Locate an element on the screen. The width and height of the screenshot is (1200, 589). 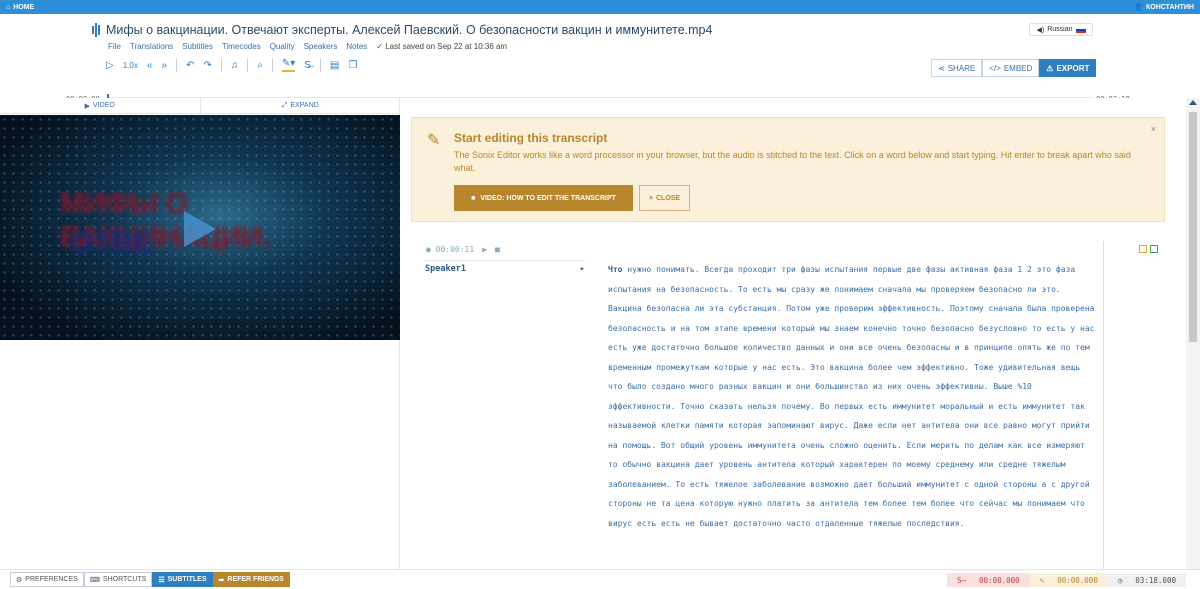
expand-icon: ⤢ is located at coordinates (284, 105).